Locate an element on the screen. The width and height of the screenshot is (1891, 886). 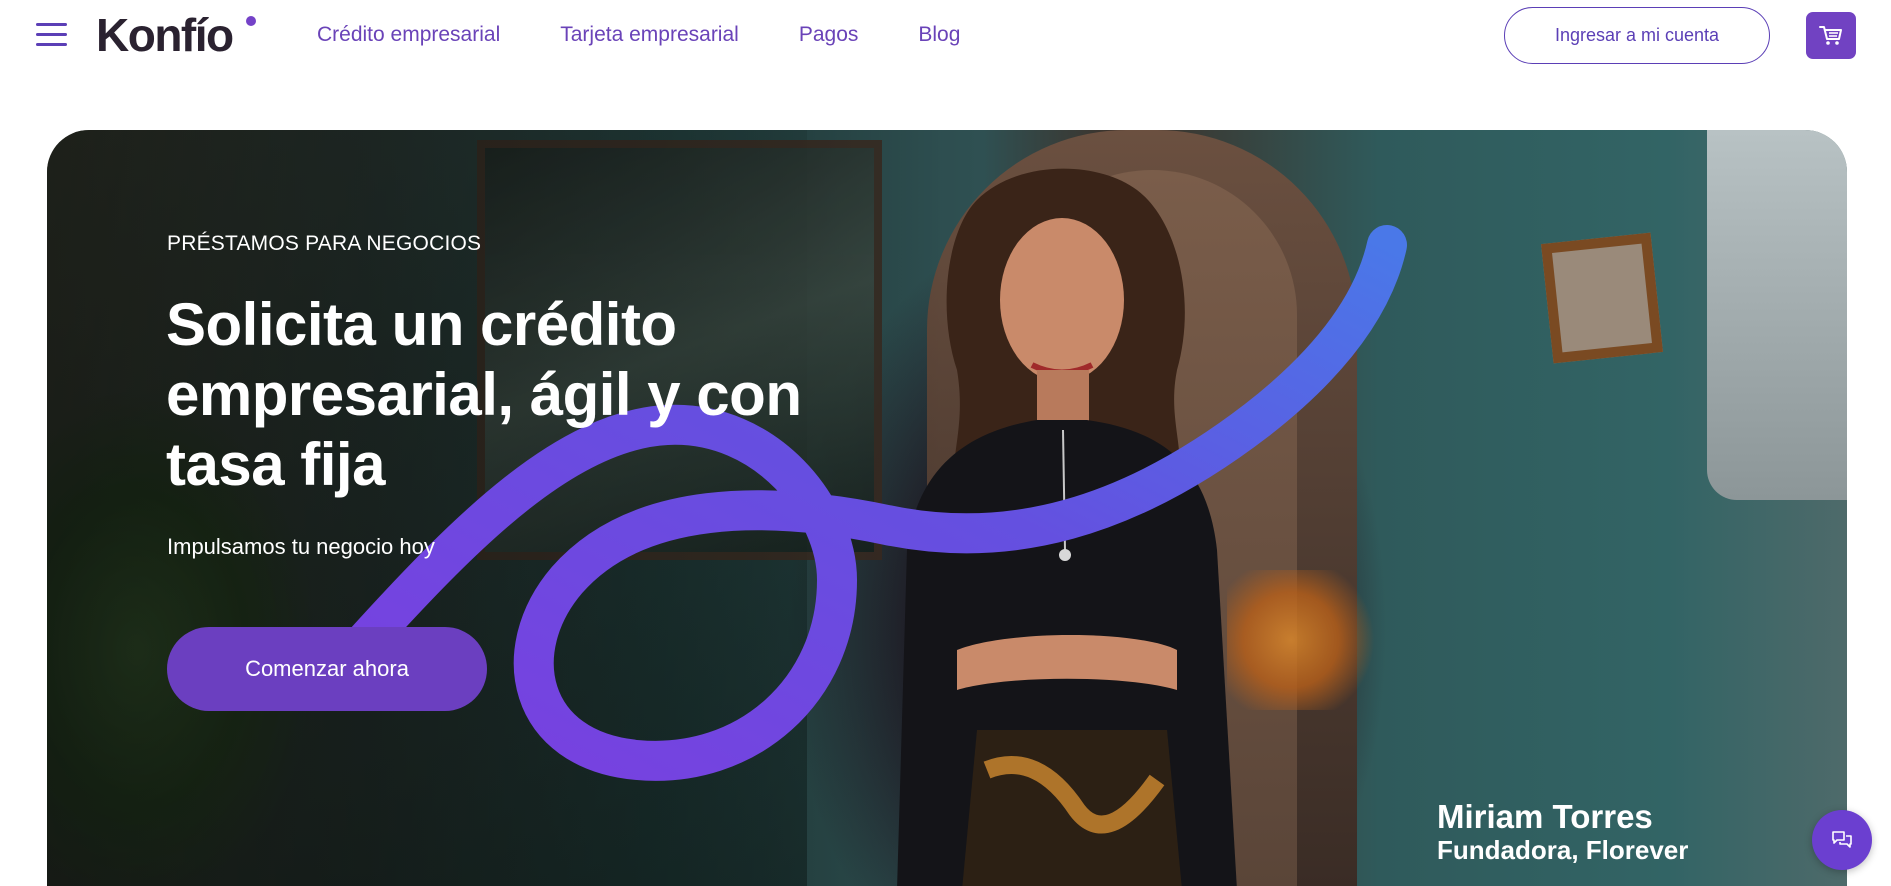
chat-bubbles-icon is located at coordinates (1842, 839).